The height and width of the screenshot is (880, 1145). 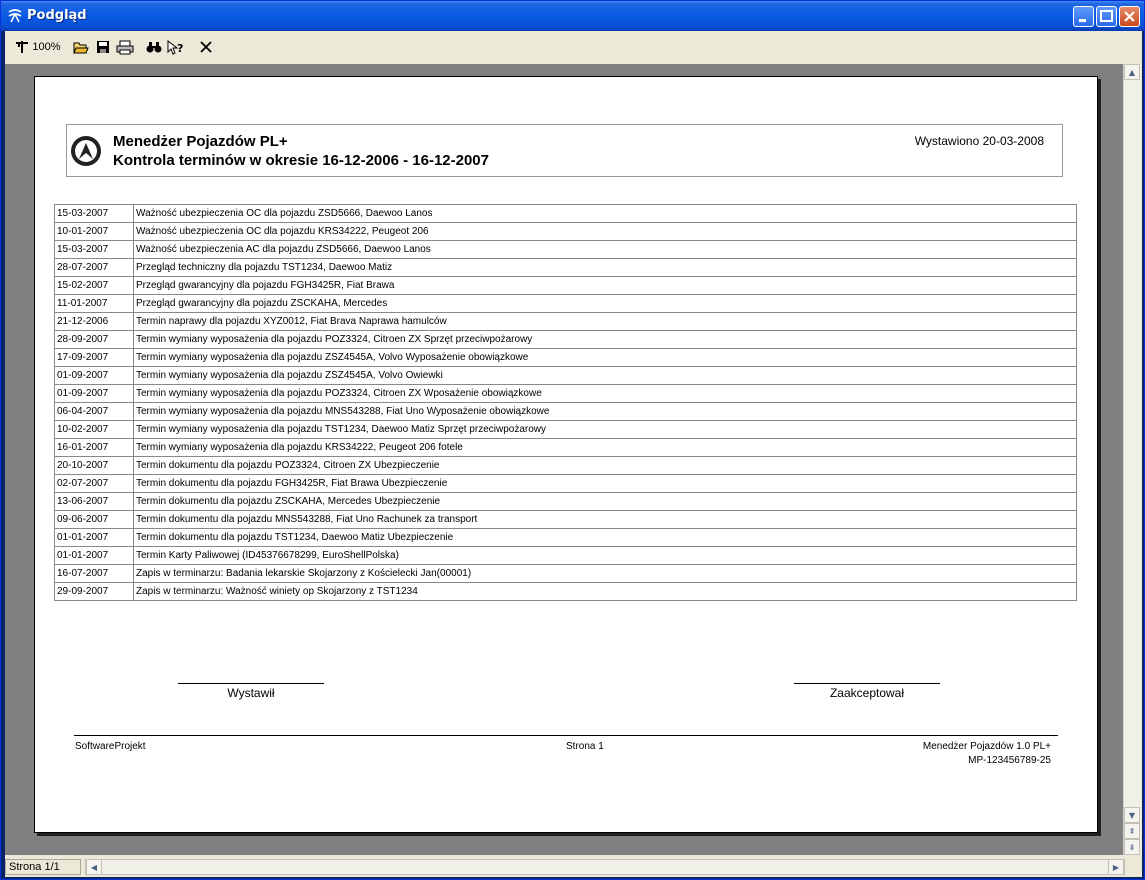 I want to click on row-date: 02-07-2007, so click(x=94, y=483).